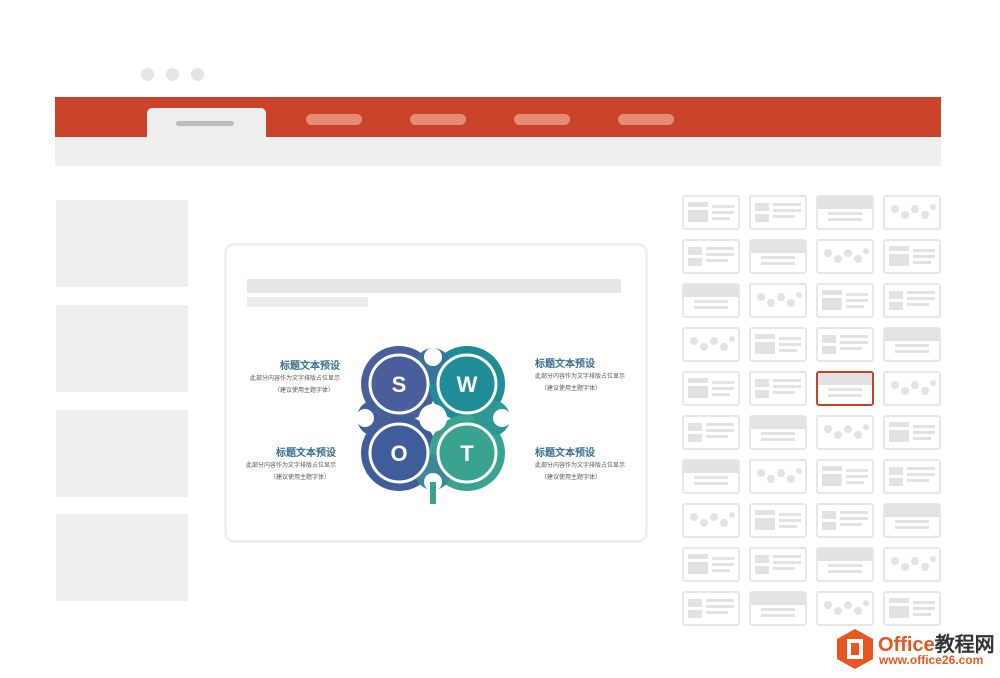 The height and width of the screenshot is (678, 1000). What do you see at coordinates (912, 388) in the screenshot?
I see `layout-thumbnail-r5-c4` at bounding box center [912, 388].